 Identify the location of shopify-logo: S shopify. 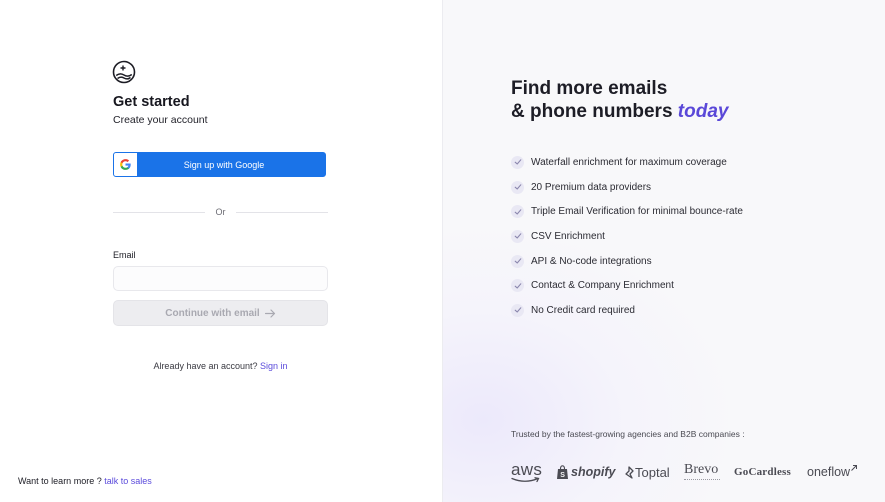
(585, 472).